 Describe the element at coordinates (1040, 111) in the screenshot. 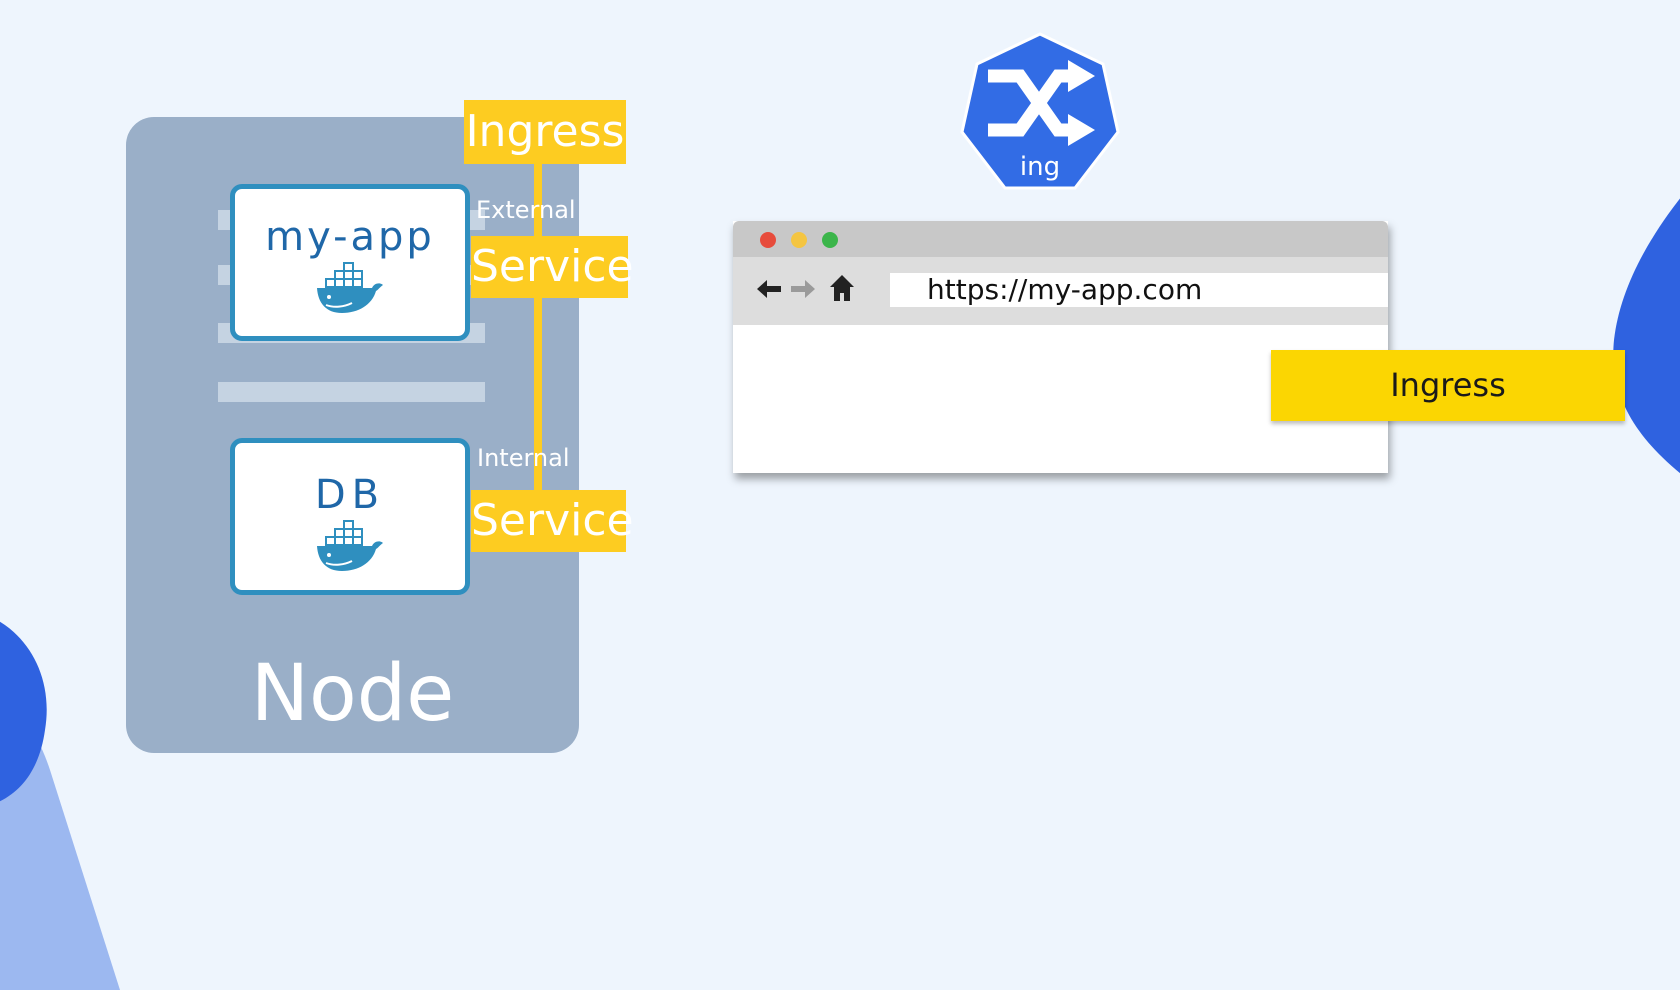

I see `ingress-shuffle-icon: ing` at that location.